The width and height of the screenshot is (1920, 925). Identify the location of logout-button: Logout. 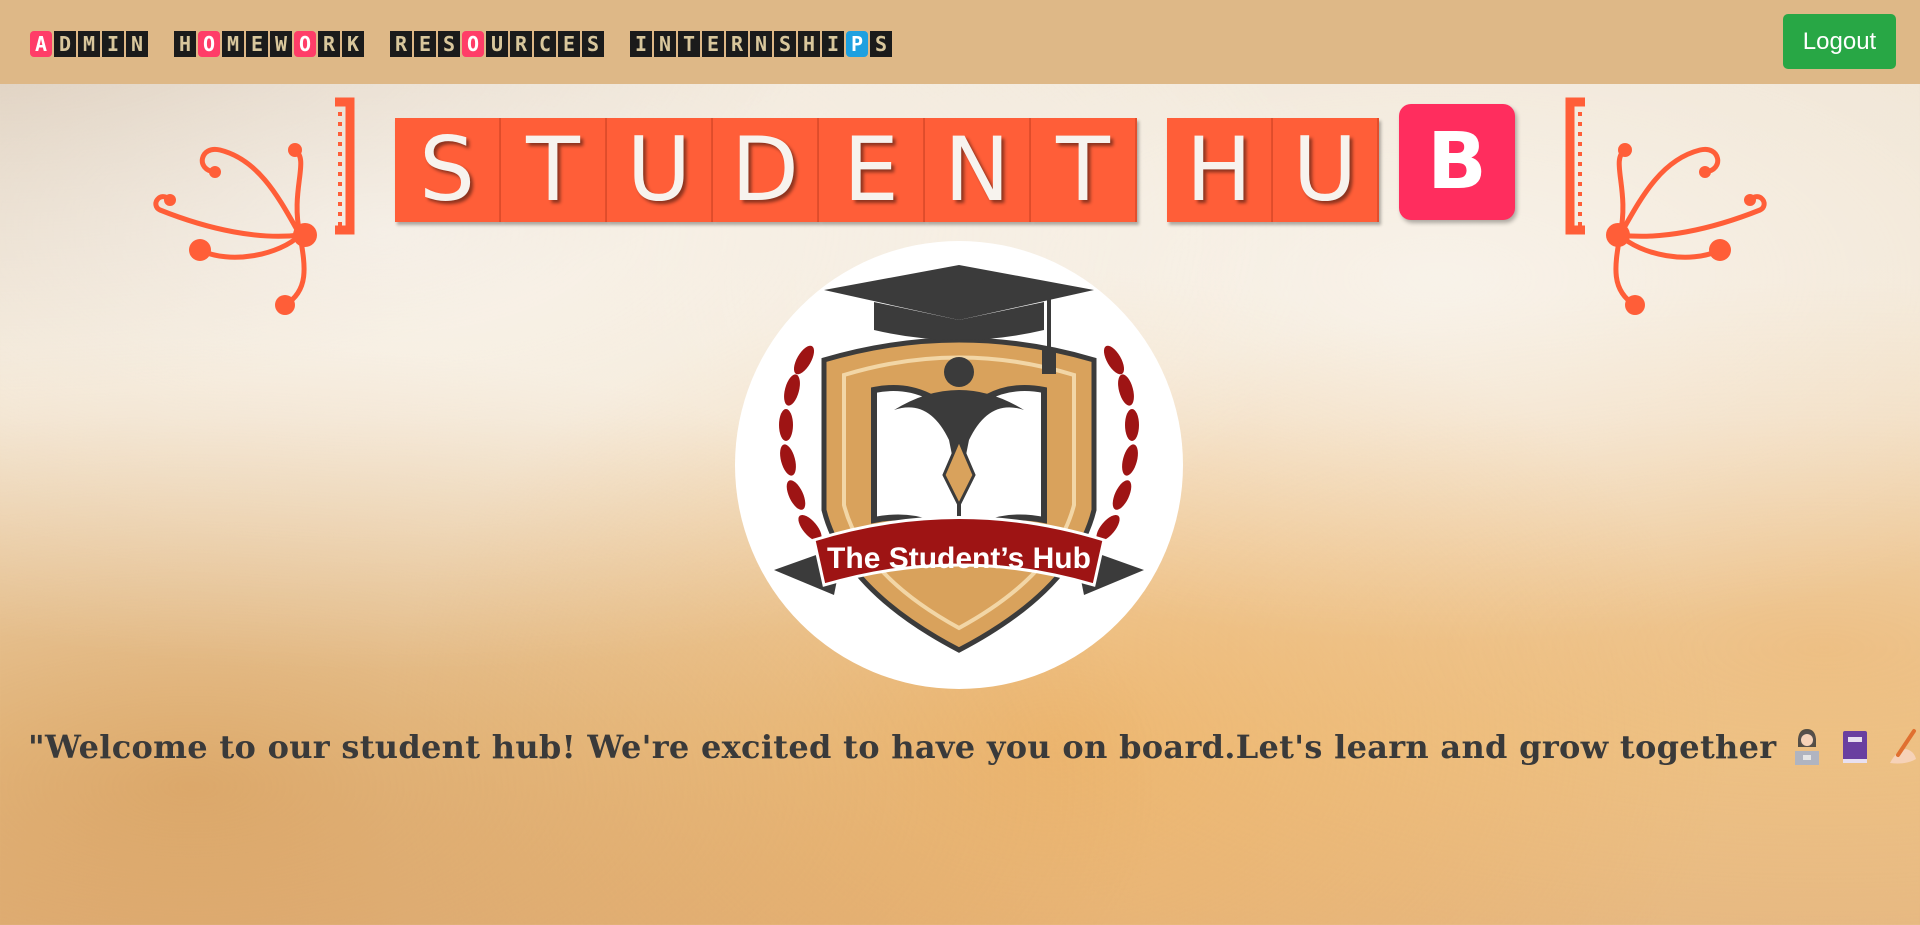
(1839, 41).